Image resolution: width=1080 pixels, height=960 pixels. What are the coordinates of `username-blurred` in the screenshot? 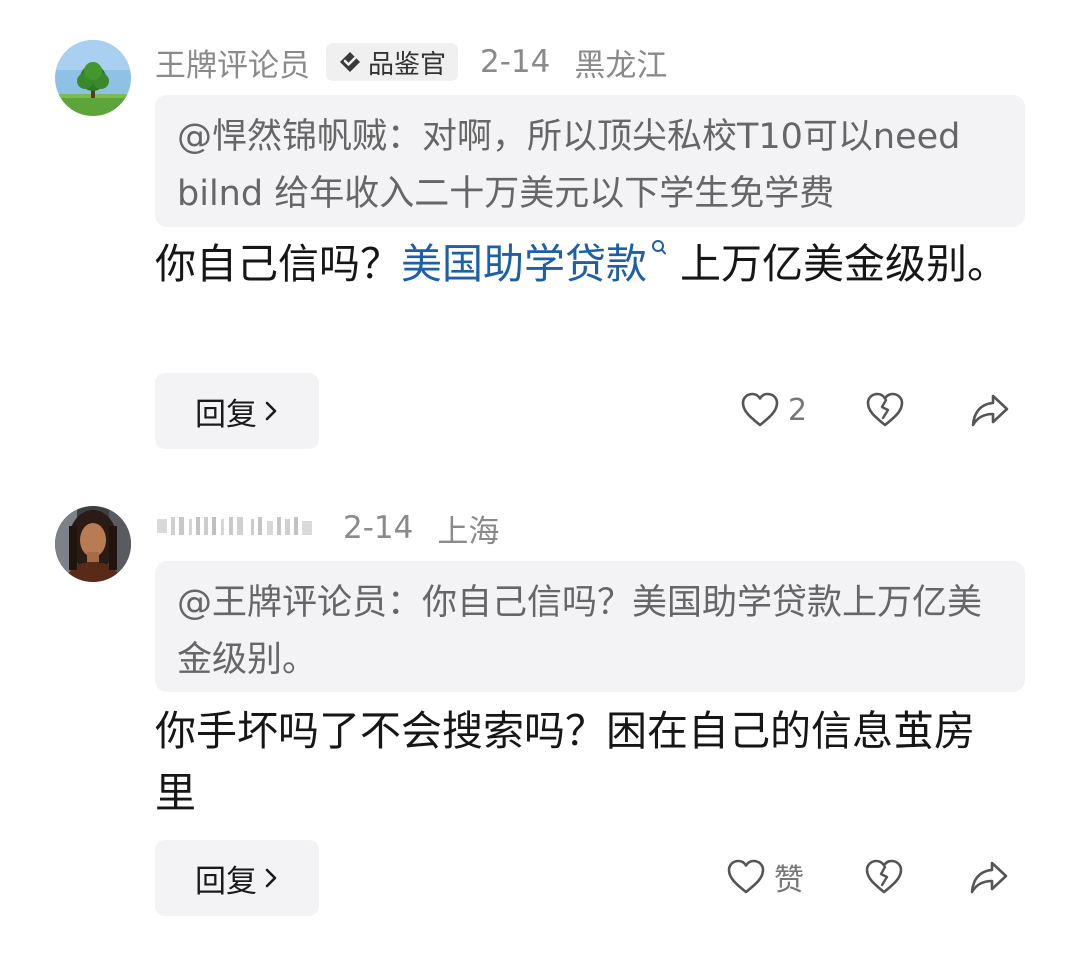 It's located at (236, 528).